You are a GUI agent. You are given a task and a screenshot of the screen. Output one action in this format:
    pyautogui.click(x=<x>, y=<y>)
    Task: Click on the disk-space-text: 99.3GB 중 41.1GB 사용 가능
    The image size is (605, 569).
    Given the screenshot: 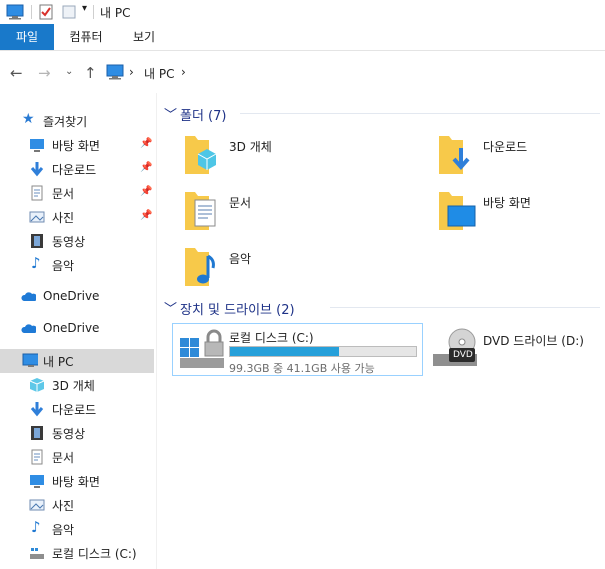 What is the action you would take?
    pyautogui.click(x=302, y=368)
    